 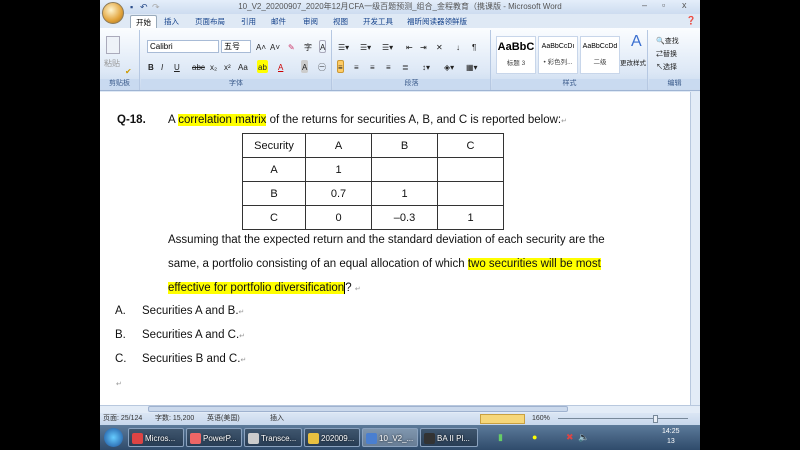 What do you see at coordinates (472, 66) in the screenshot?
I see `borders-icon: ▦▾` at bounding box center [472, 66].